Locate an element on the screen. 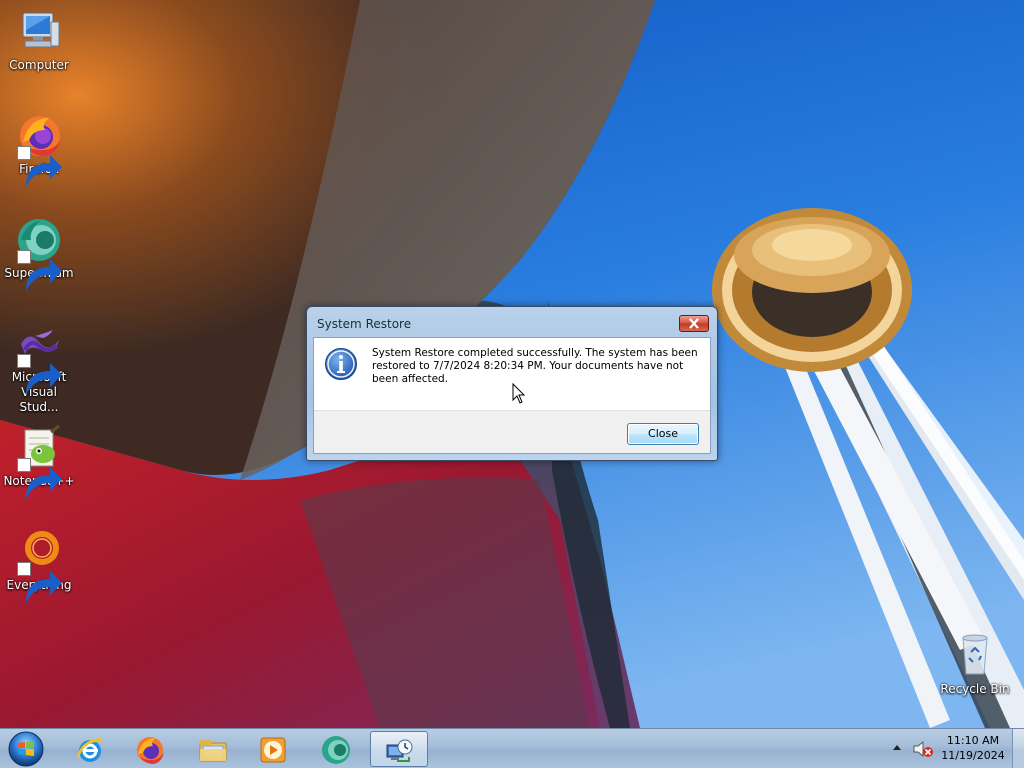  folder-icon is located at coordinates (213, 751).